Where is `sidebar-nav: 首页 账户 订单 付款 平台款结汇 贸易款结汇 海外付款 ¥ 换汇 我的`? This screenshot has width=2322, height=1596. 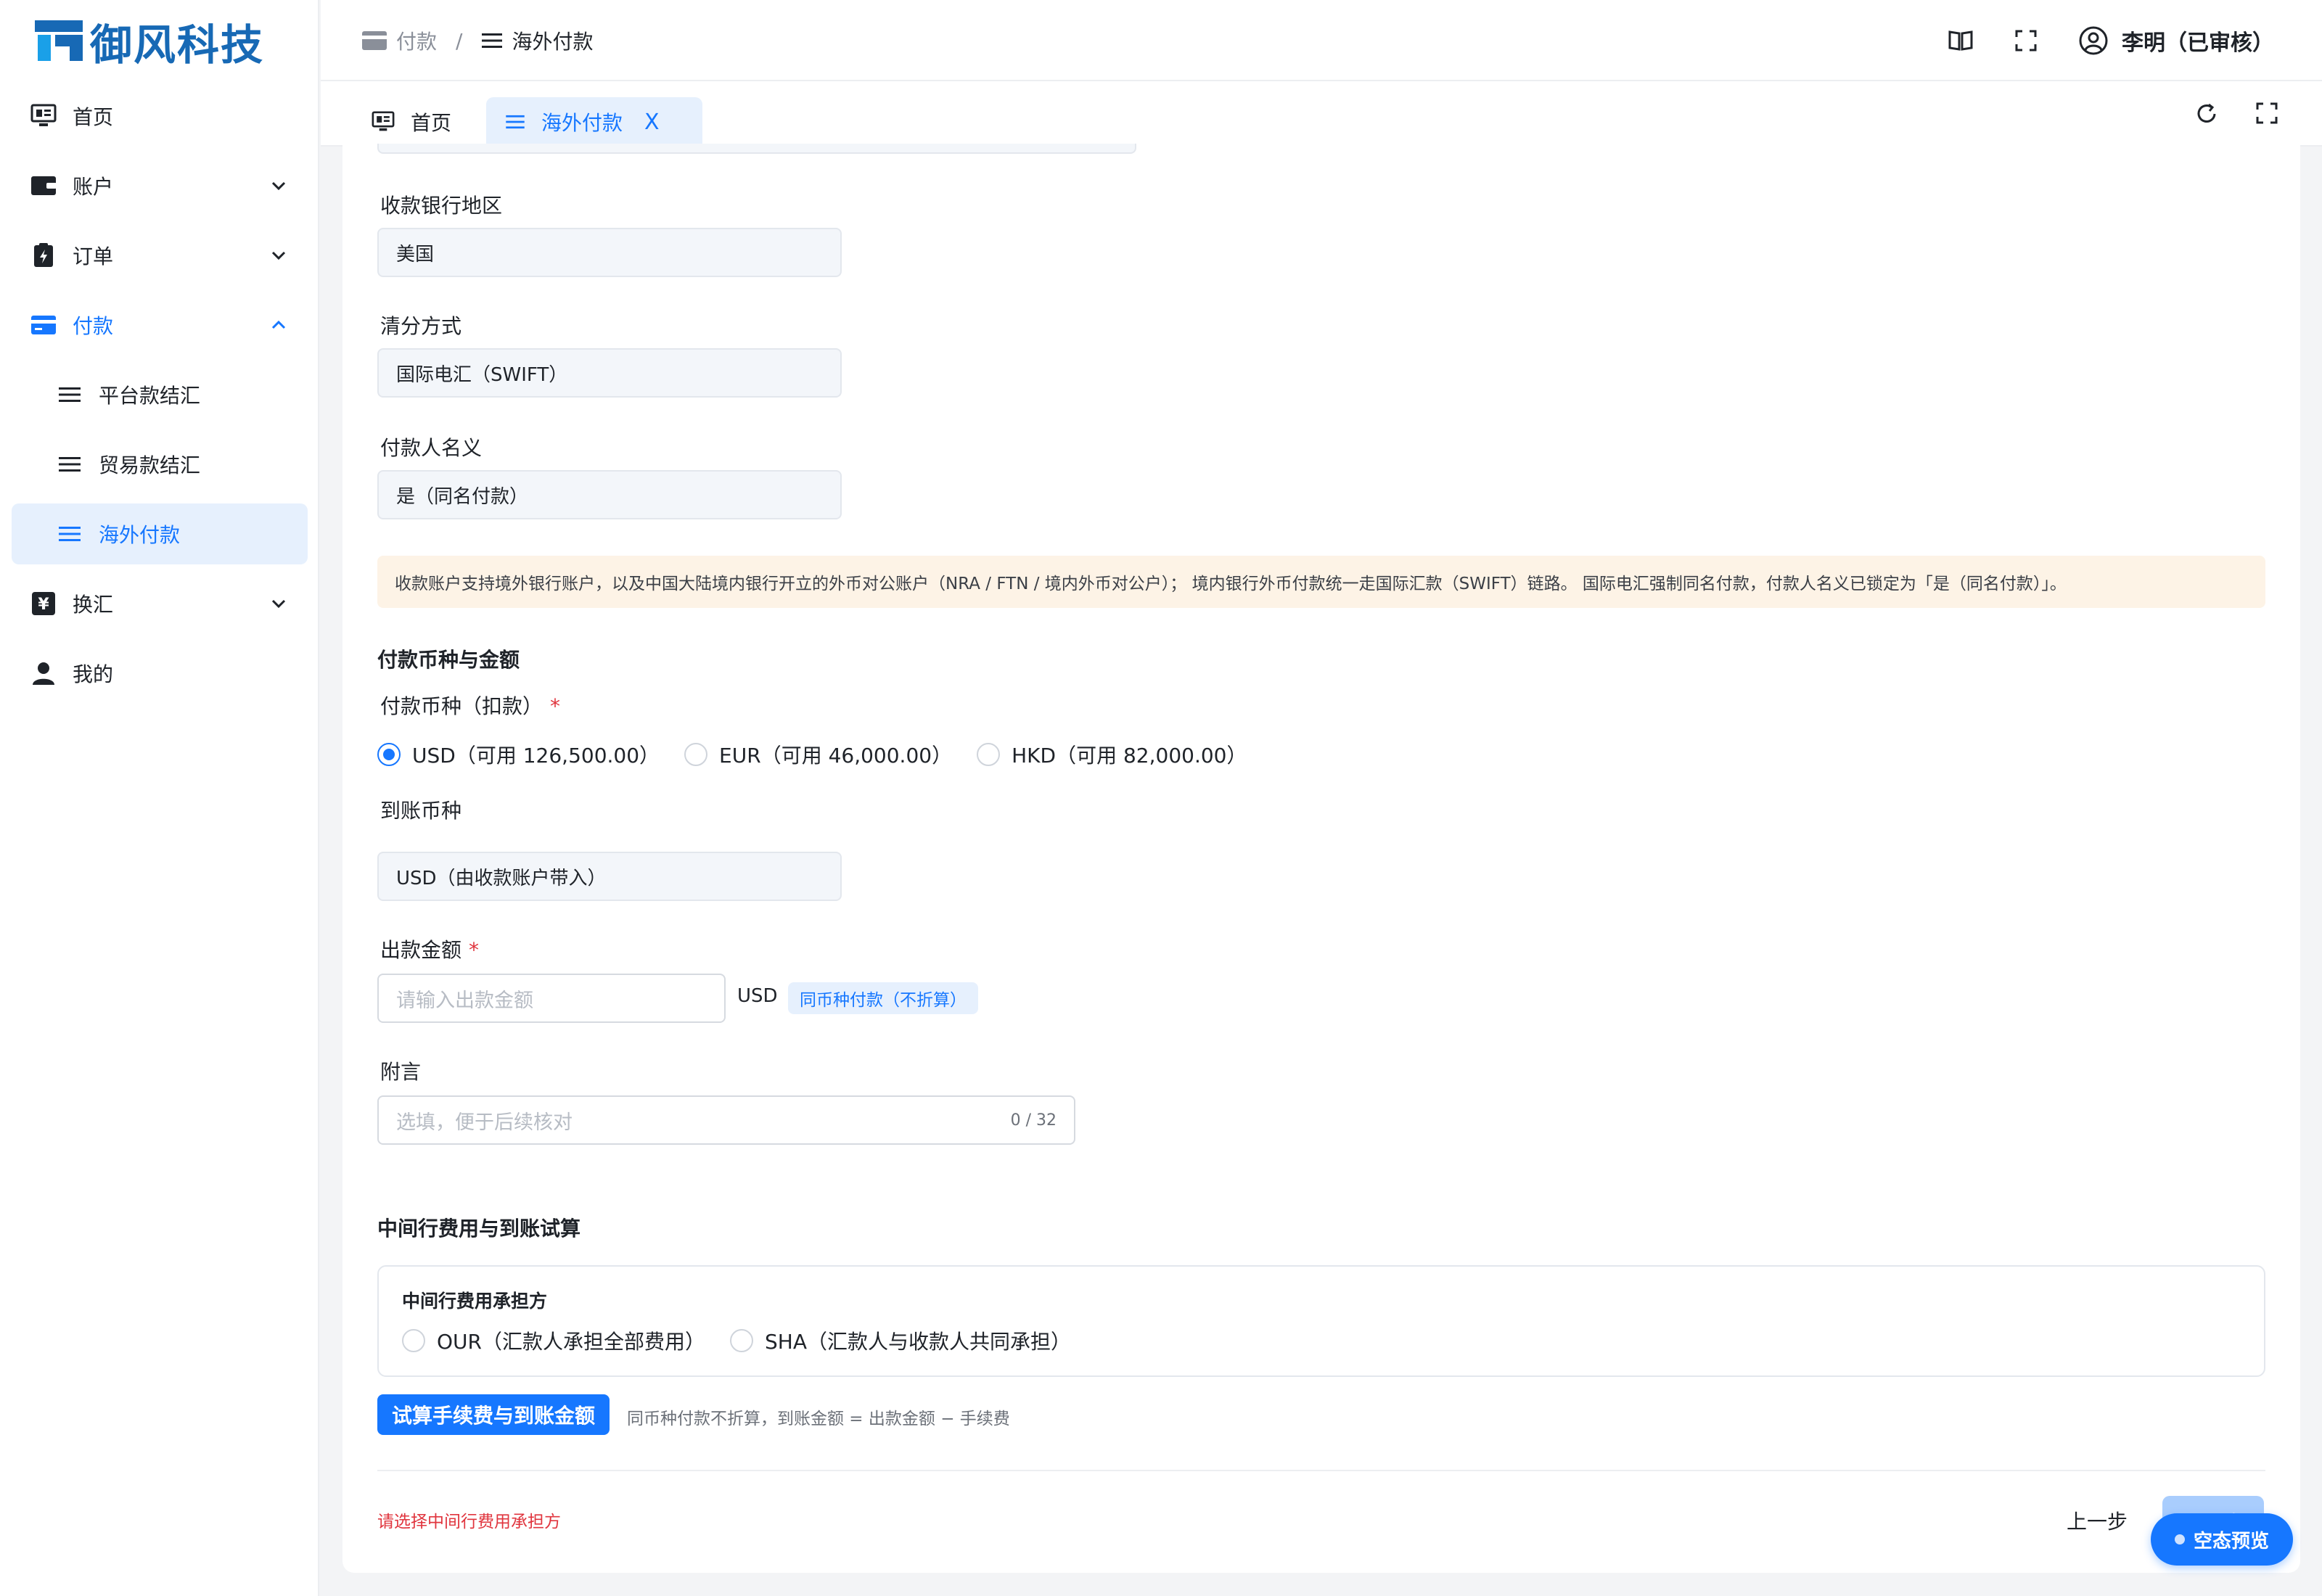
sidebar-nav: 首页 账户 订单 付款 平台款结汇 贸易款结汇 海外付款 ¥ 换汇 我的 is located at coordinates (160, 399).